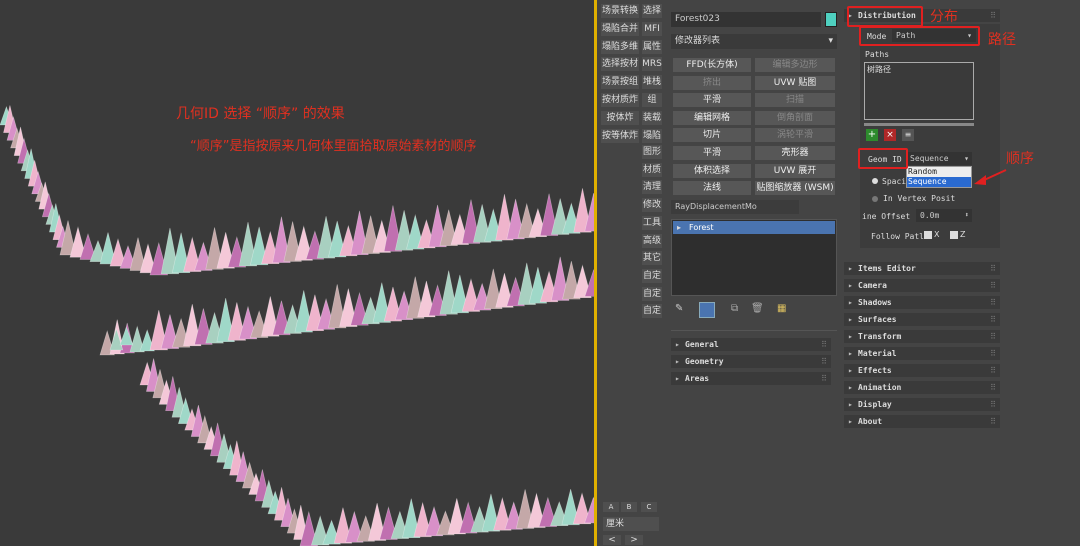 The image size is (1080, 546). Describe the element at coordinates (757, 308) in the screenshot. I see `remove-modifier-icon: 🗑` at that location.